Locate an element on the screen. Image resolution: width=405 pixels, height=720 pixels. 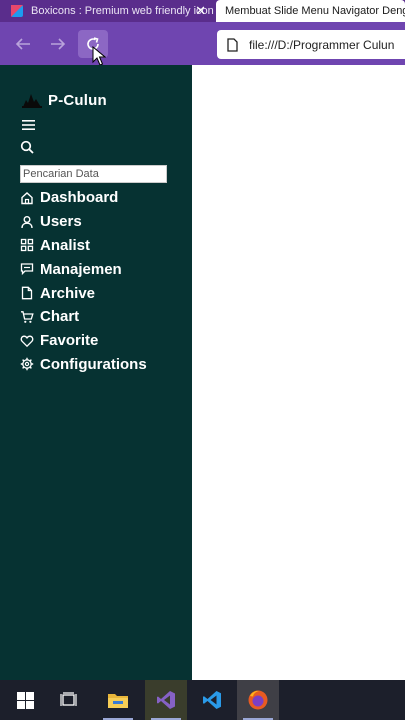
sidebar-item-label: Dashboard is located at coordinates (79, 198).